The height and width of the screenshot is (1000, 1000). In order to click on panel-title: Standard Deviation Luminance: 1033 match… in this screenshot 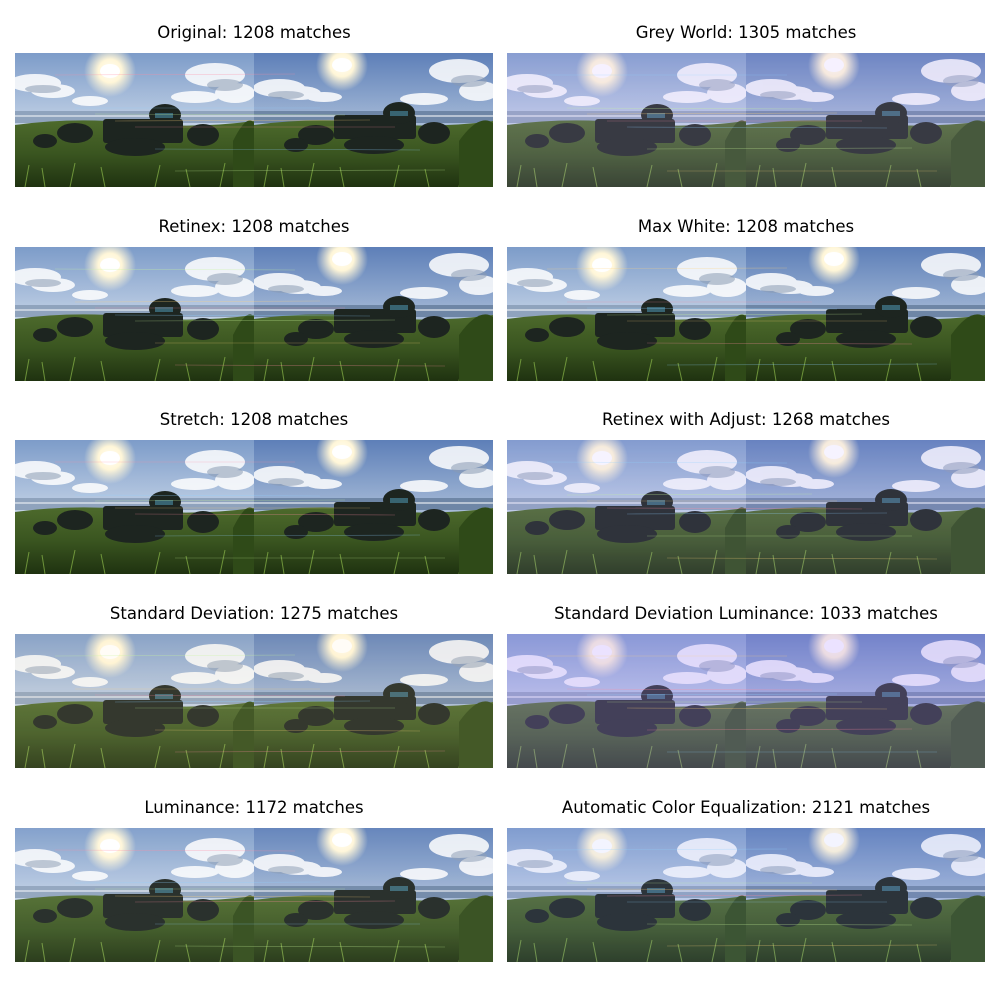, I will do `click(746, 613)`.